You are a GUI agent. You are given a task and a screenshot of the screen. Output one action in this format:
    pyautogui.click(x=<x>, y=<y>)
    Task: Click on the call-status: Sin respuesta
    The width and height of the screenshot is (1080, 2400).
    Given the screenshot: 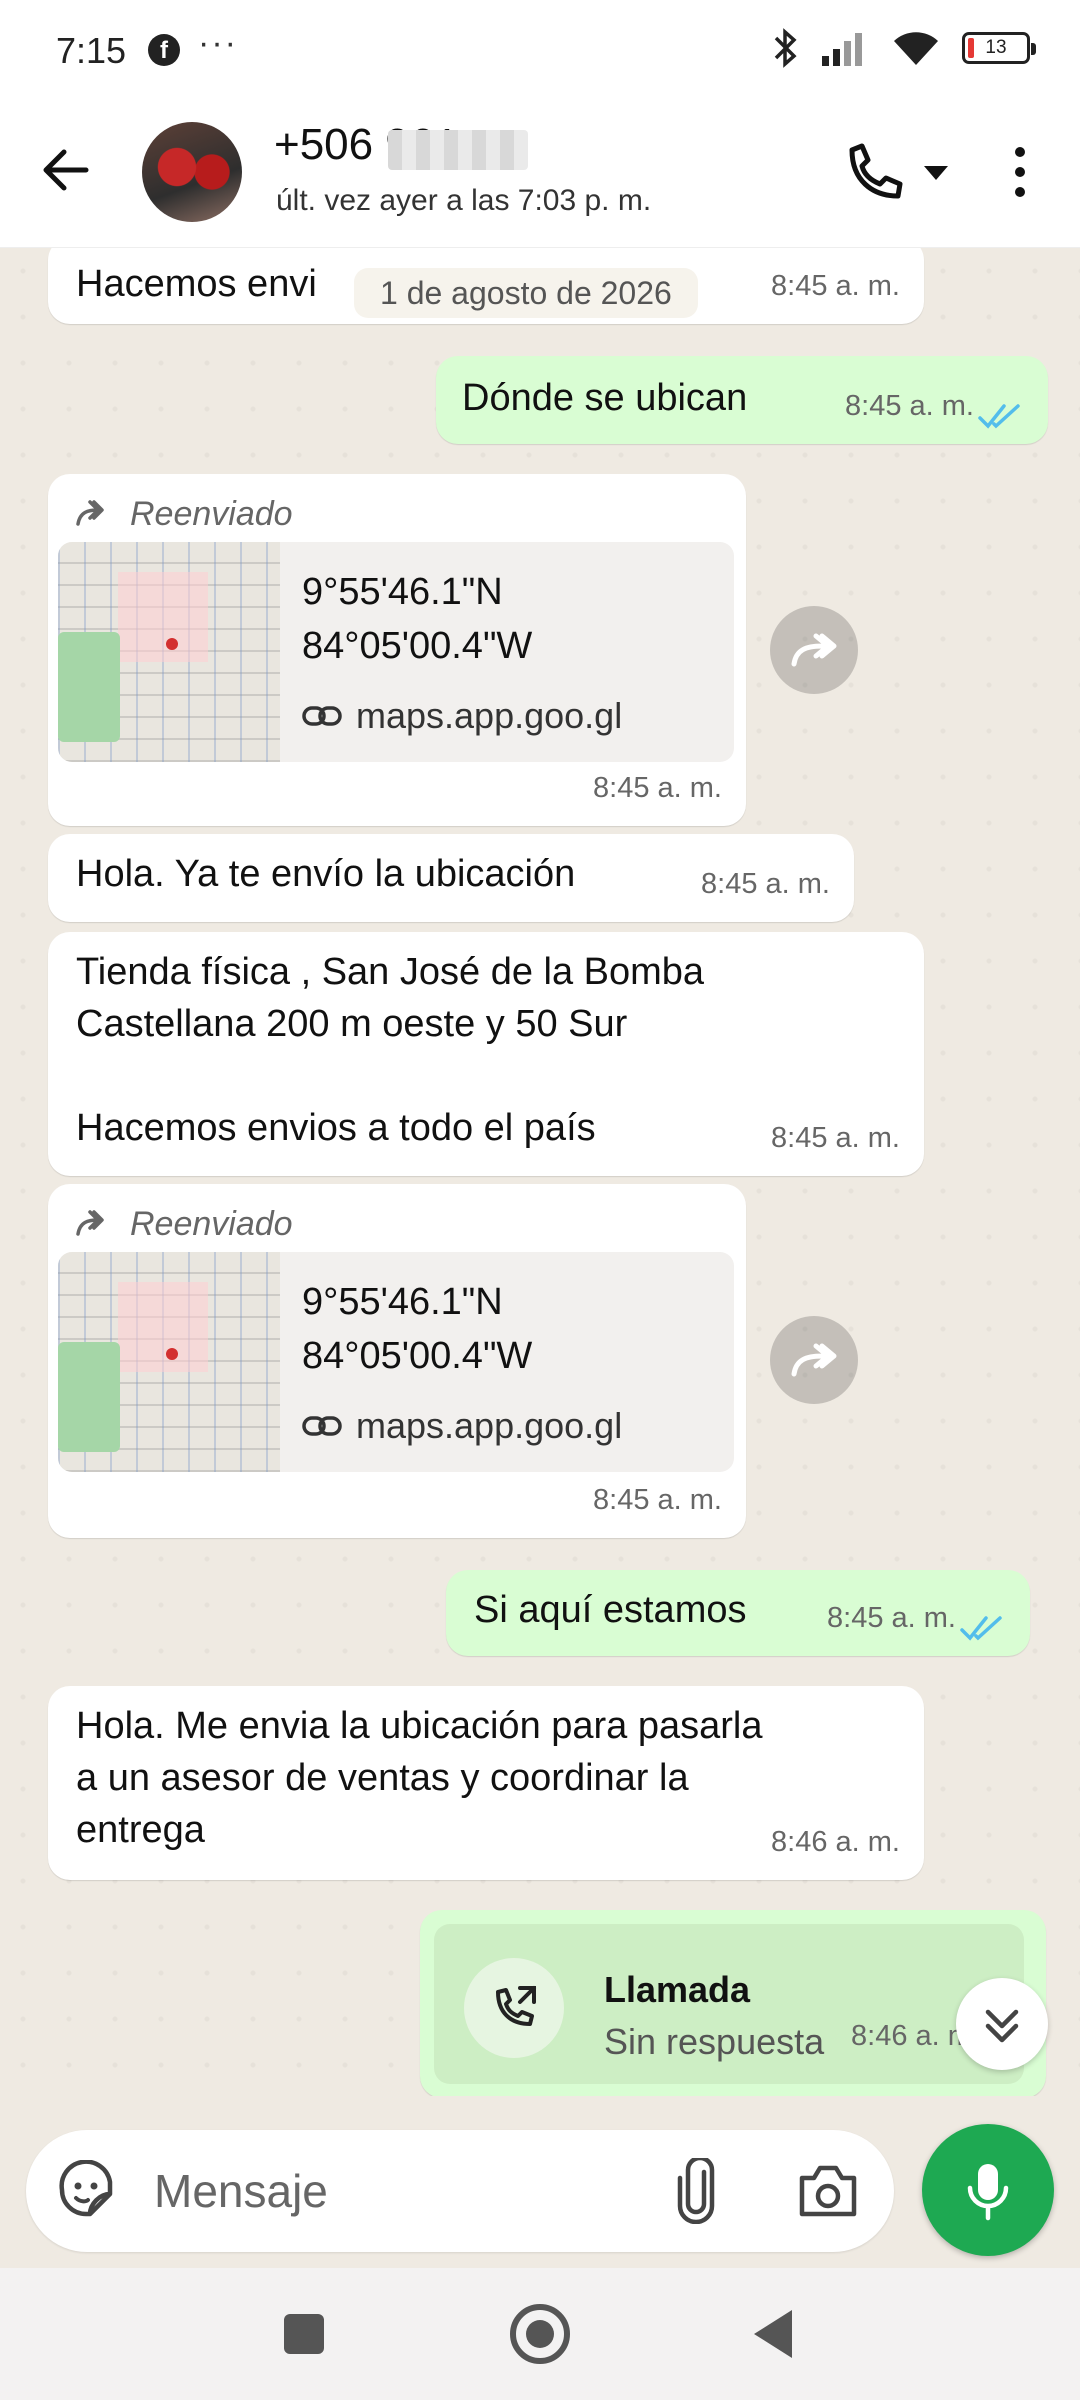 What is the action you would take?
    pyautogui.click(x=714, y=2041)
    